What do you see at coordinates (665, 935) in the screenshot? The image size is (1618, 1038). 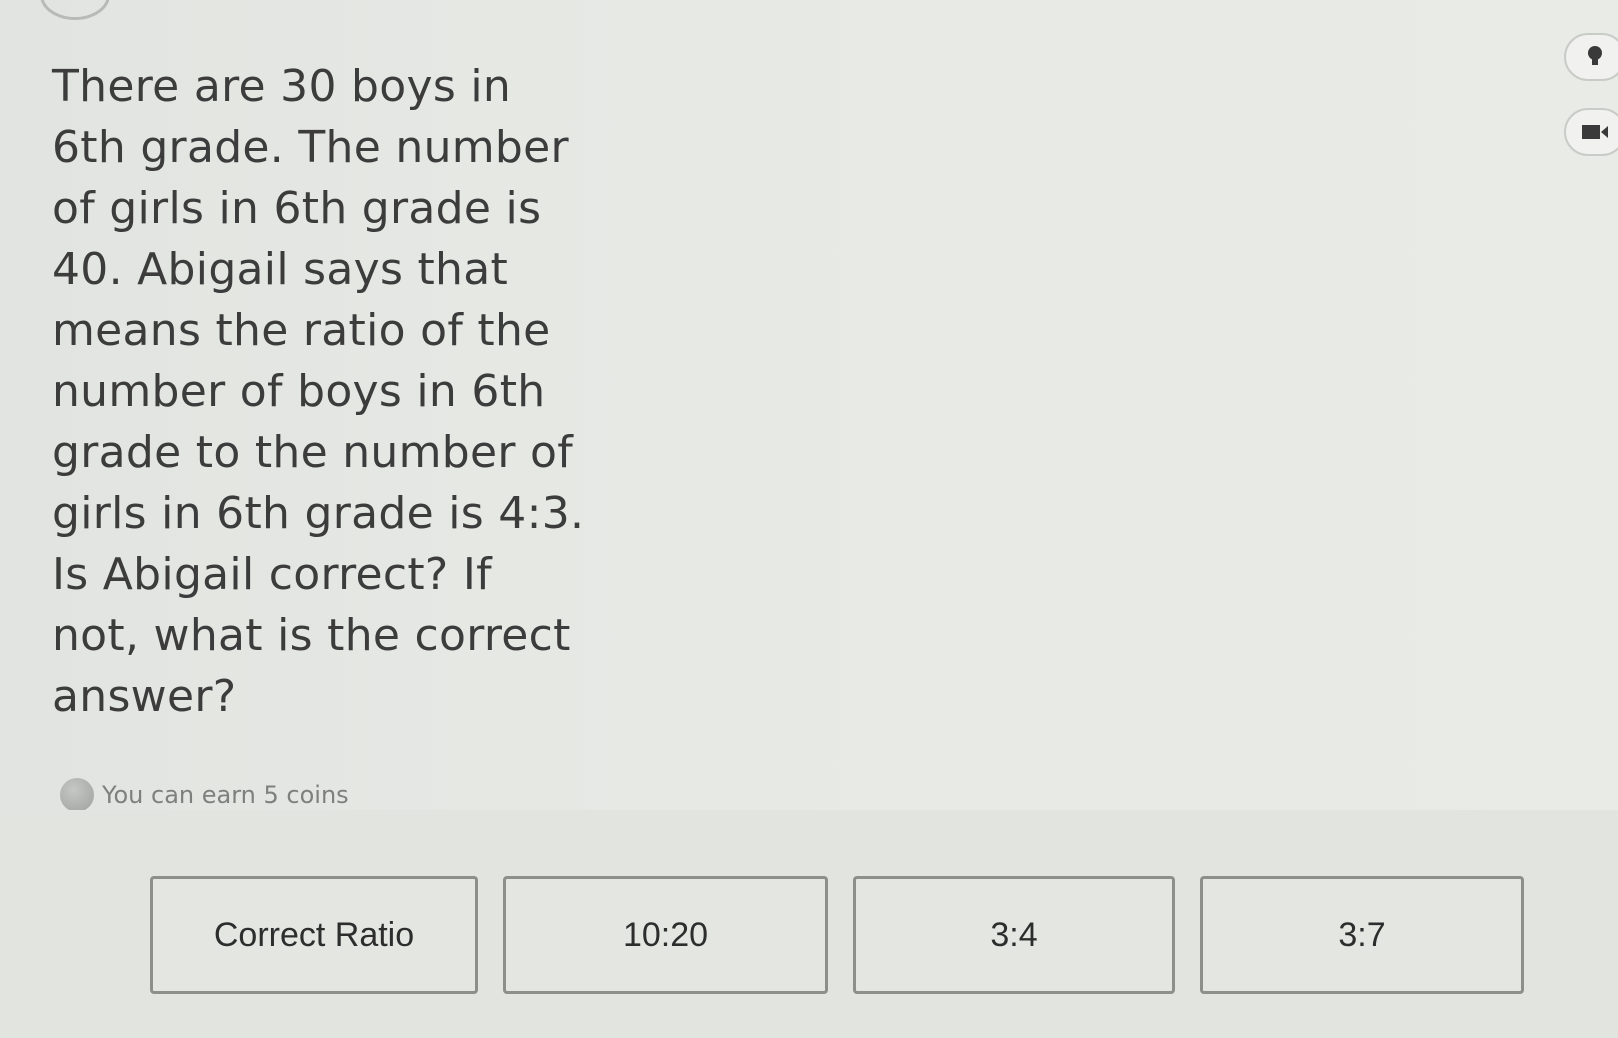 I see `answer-option-2: 10:20` at bounding box center [665, 935].